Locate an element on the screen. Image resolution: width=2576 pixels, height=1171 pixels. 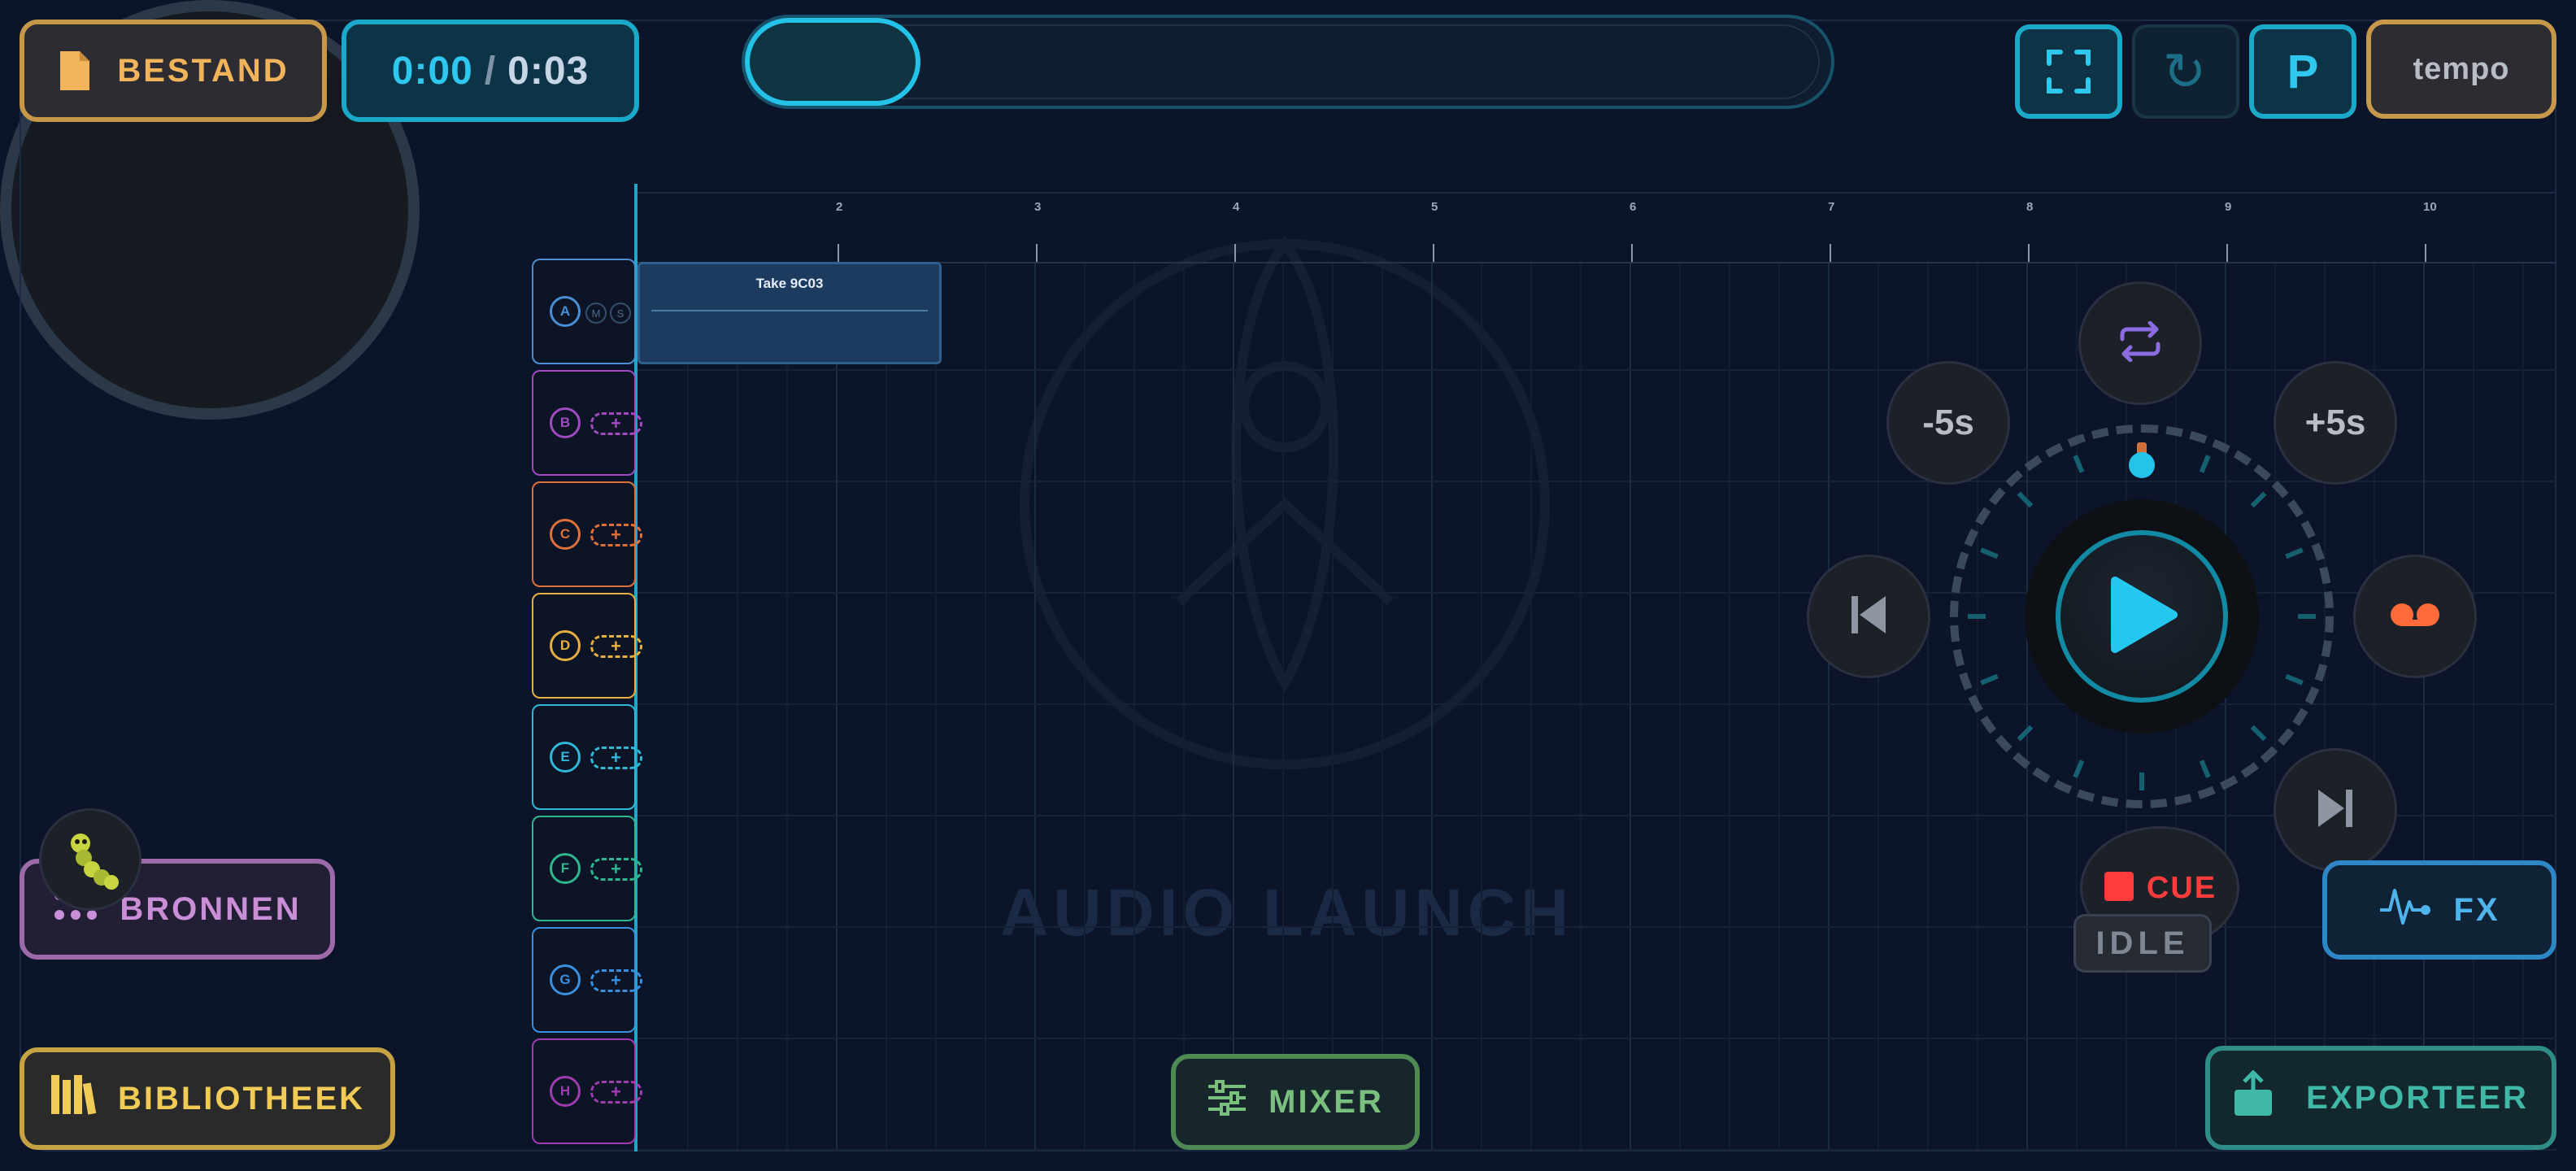
status-label: IDLE is located at coordinates (2143, 943).